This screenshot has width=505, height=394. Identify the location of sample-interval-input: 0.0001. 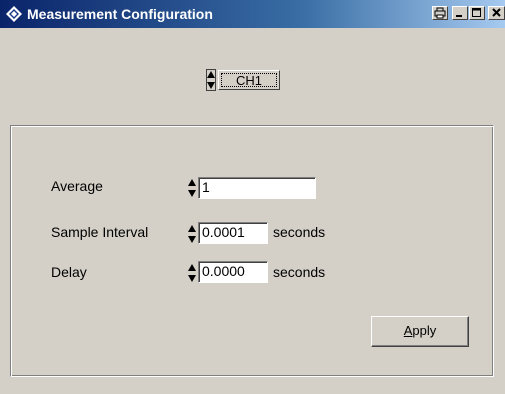
(233, 233).